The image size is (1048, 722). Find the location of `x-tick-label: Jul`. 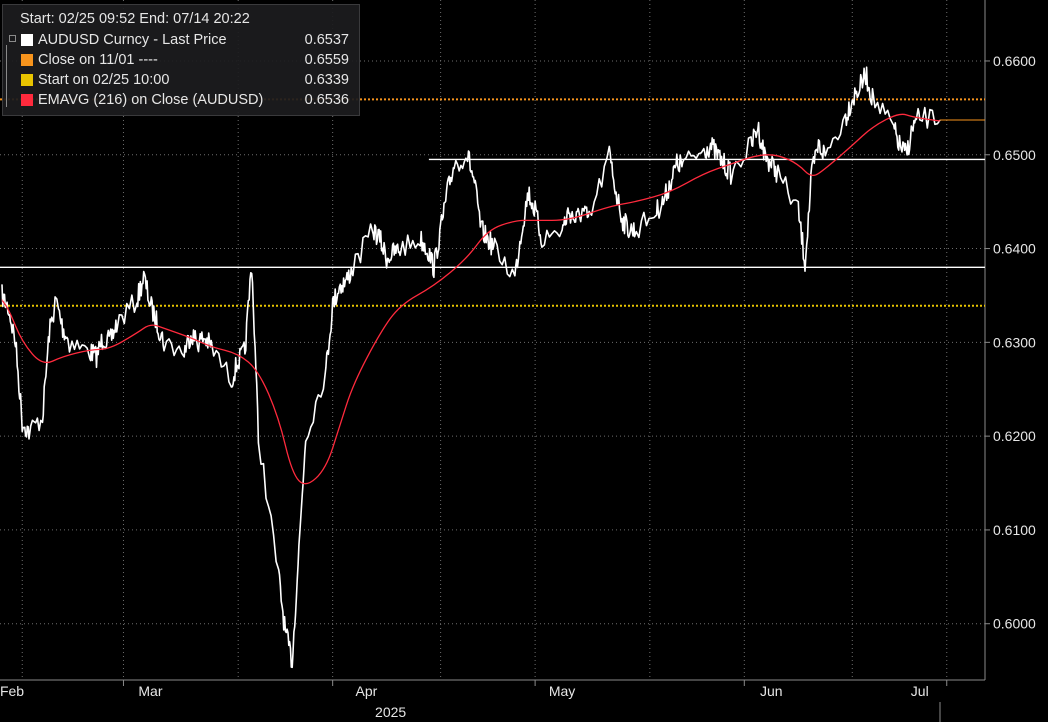

x-tick-label: Jul is located at coordinates (920, 691).